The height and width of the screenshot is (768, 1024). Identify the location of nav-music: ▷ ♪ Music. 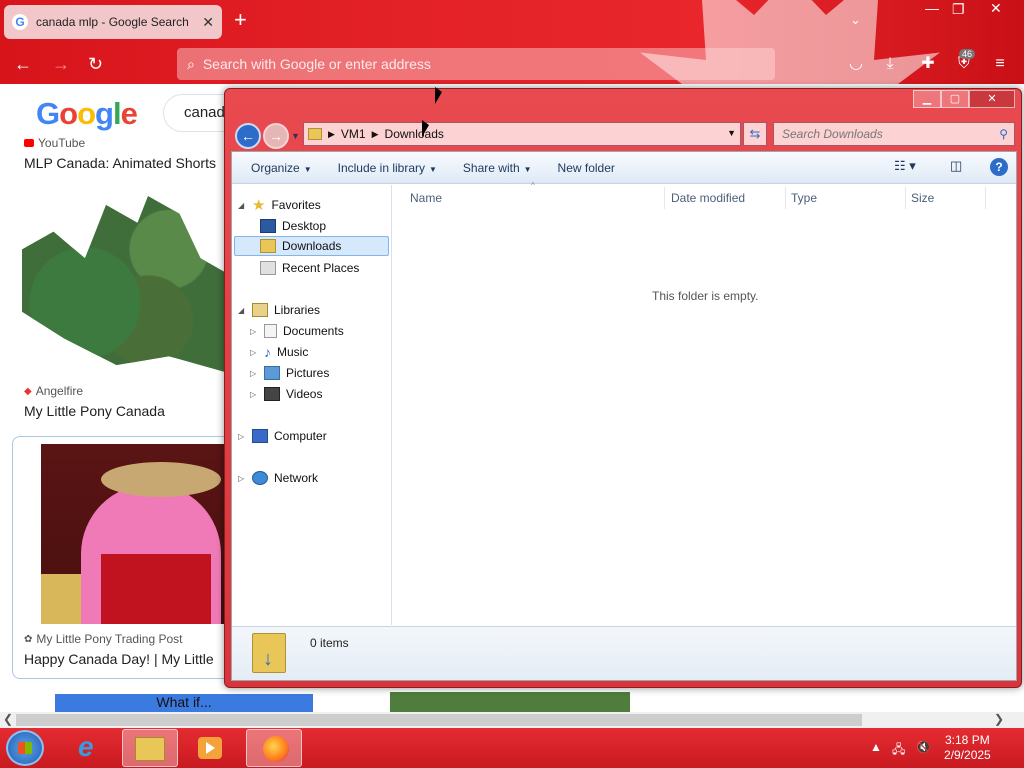
(279, 352).